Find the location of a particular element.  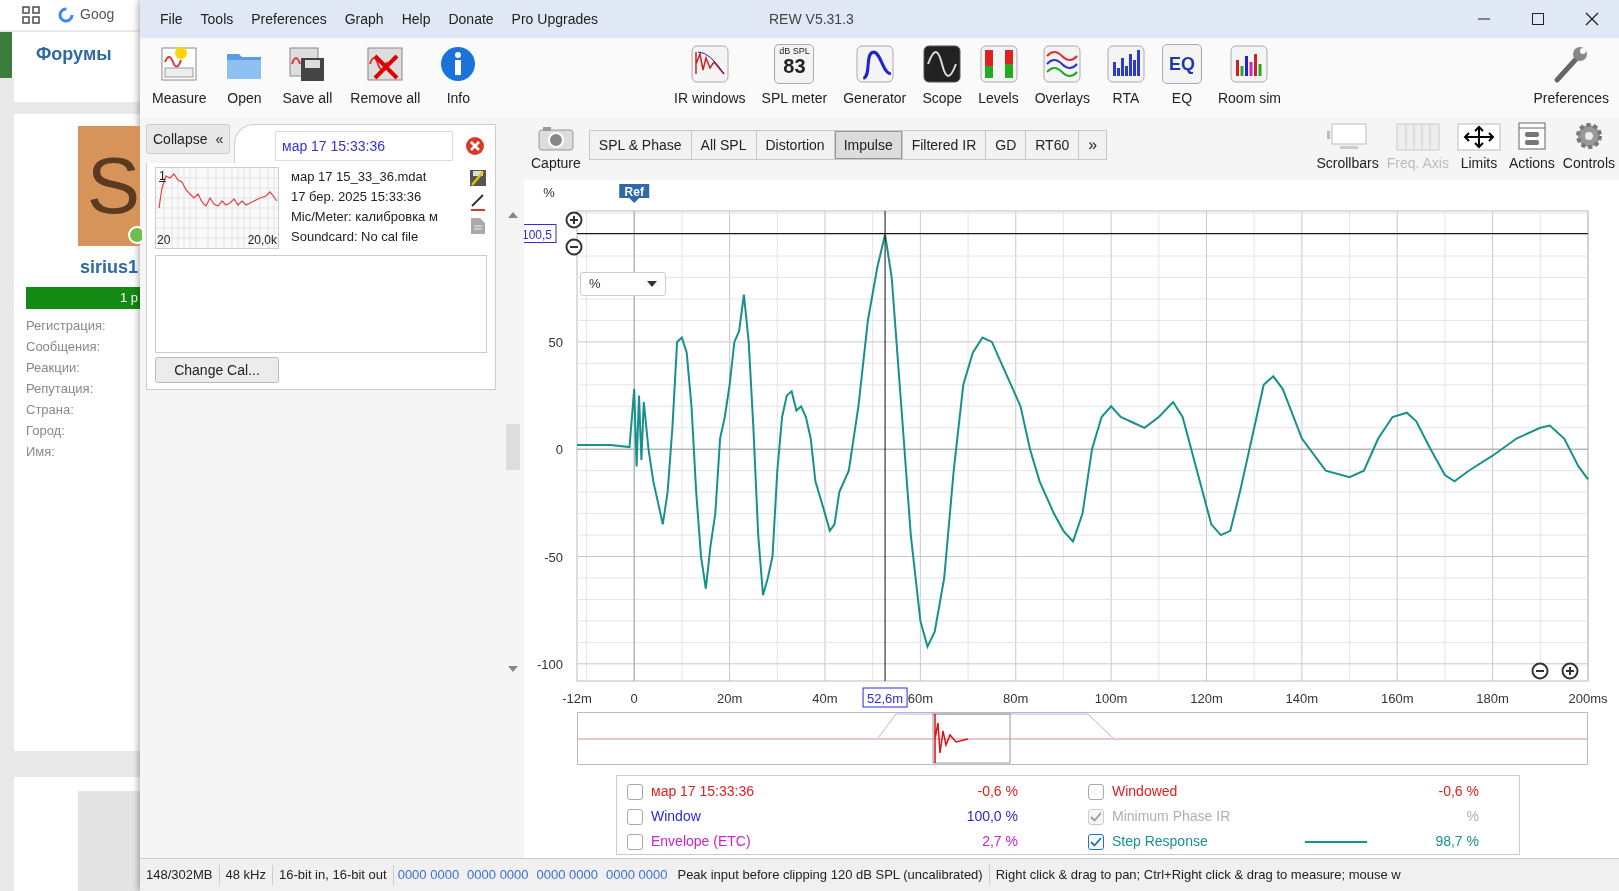

toolbar-button: EQ EQ is located at coordinates (1181, 76).